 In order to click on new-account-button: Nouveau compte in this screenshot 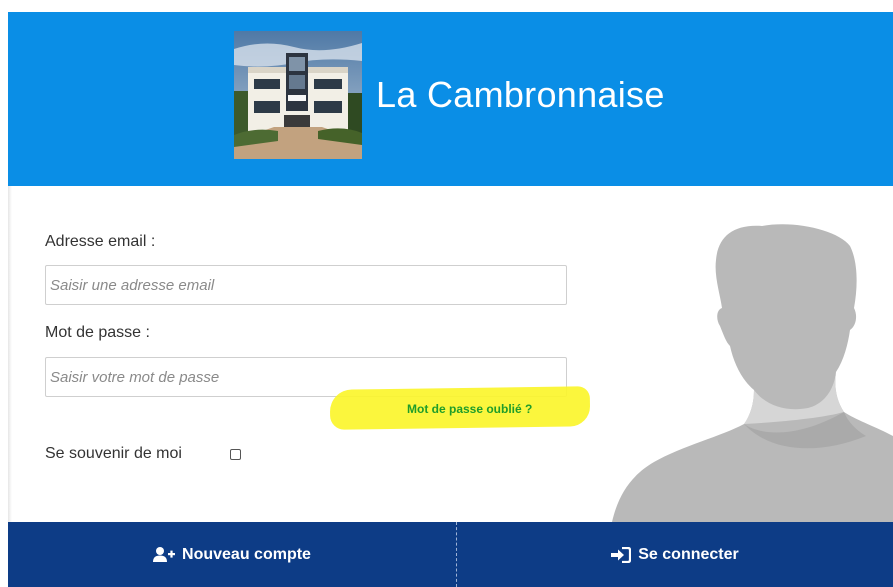, I will do `click(232, 554)`.